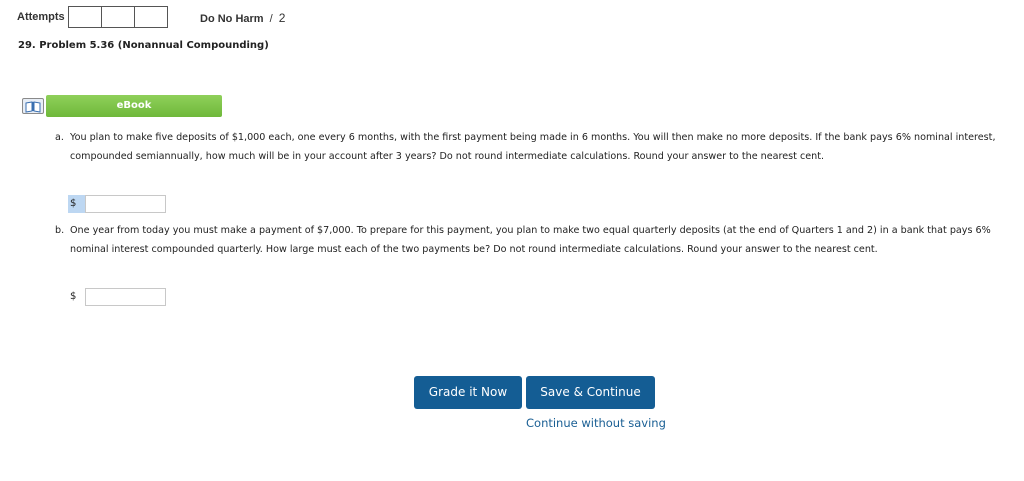 The height and width of the screenshot is (481, 1024). I want to click on answer-a-row: $, so click(117, 204).